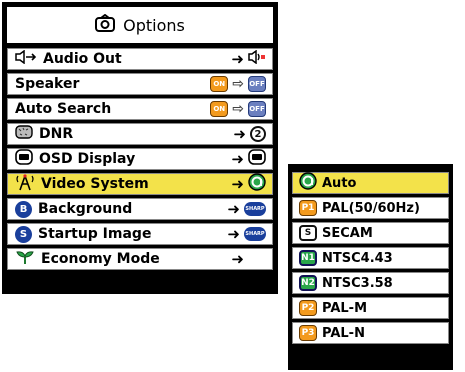  Describe the element at coordinates (25, 184) in the screenshot. I see `video-system-icon` at that location.